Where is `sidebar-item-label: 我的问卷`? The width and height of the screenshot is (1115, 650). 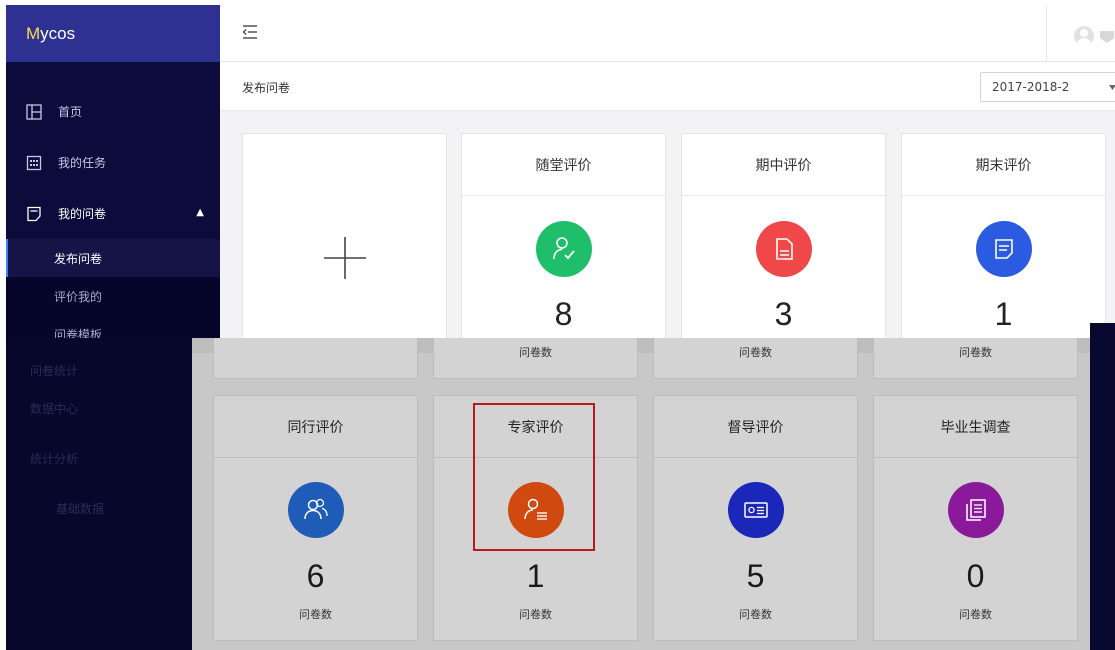 sidebar-item-label: 我的问卷 is located at coordinates (82, 214).